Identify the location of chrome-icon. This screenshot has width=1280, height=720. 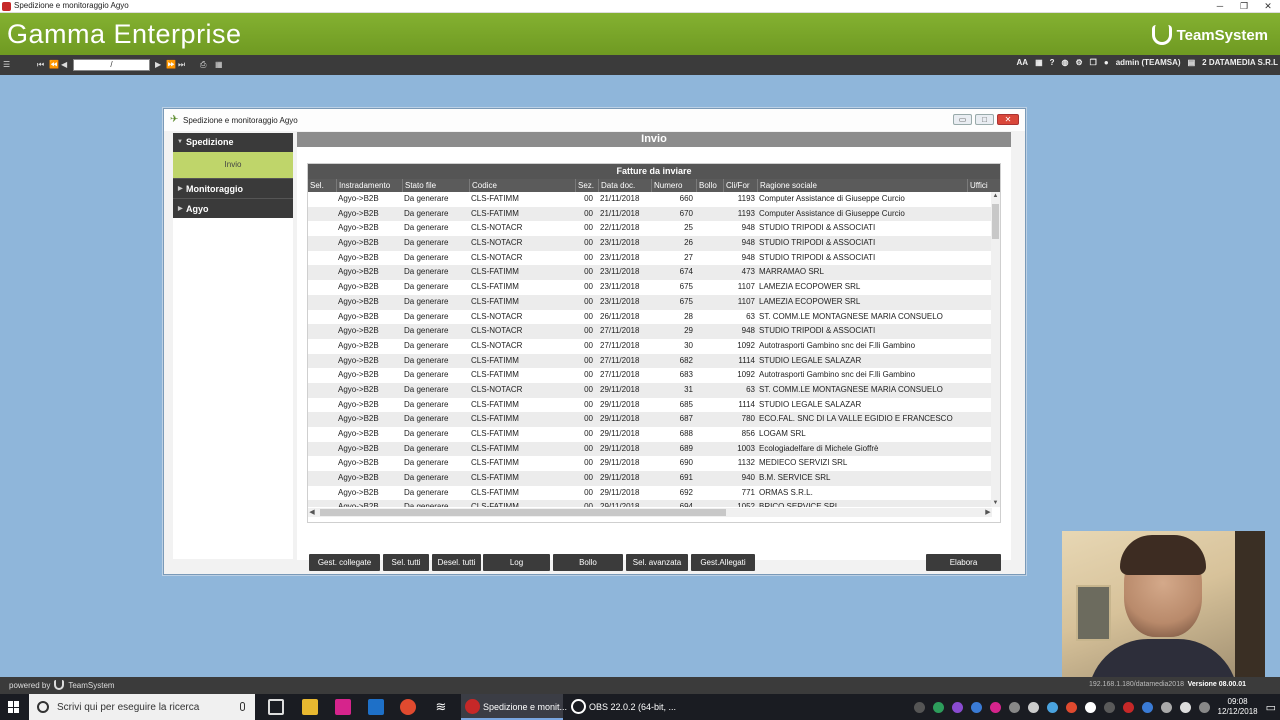
(408, 707).